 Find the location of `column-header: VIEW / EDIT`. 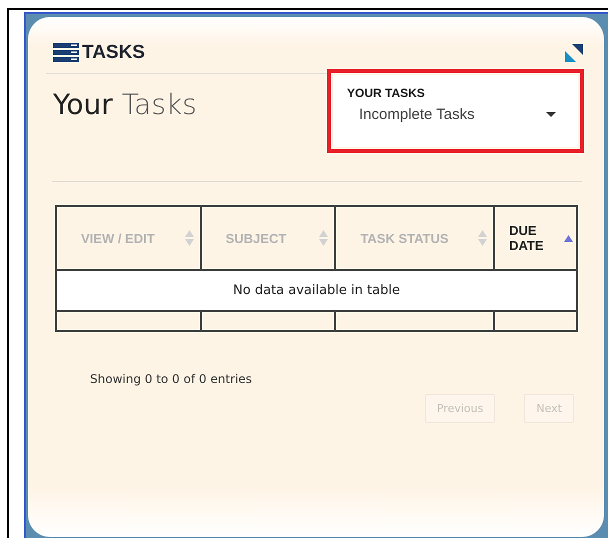

column-header: VIEW / EDIT is located at coordinates (128, 238).